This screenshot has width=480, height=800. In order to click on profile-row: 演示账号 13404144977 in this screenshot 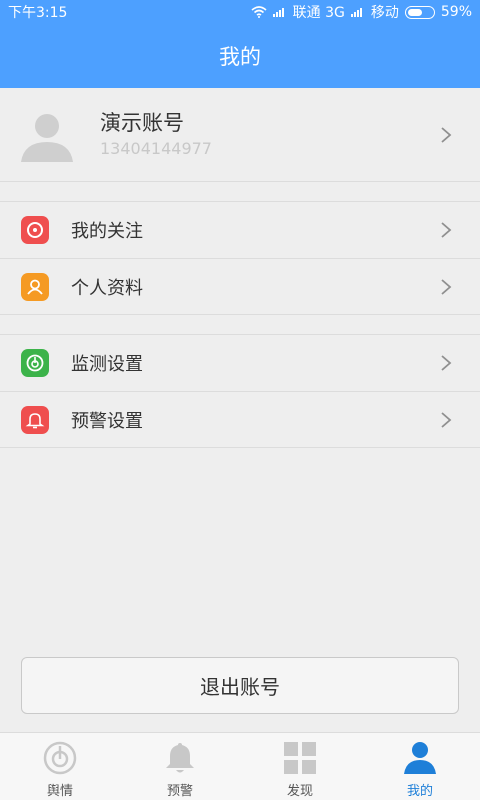, I will do `click(240, 135)`.